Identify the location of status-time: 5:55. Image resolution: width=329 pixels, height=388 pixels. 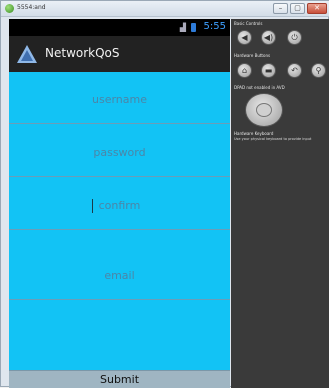
(214, 26).